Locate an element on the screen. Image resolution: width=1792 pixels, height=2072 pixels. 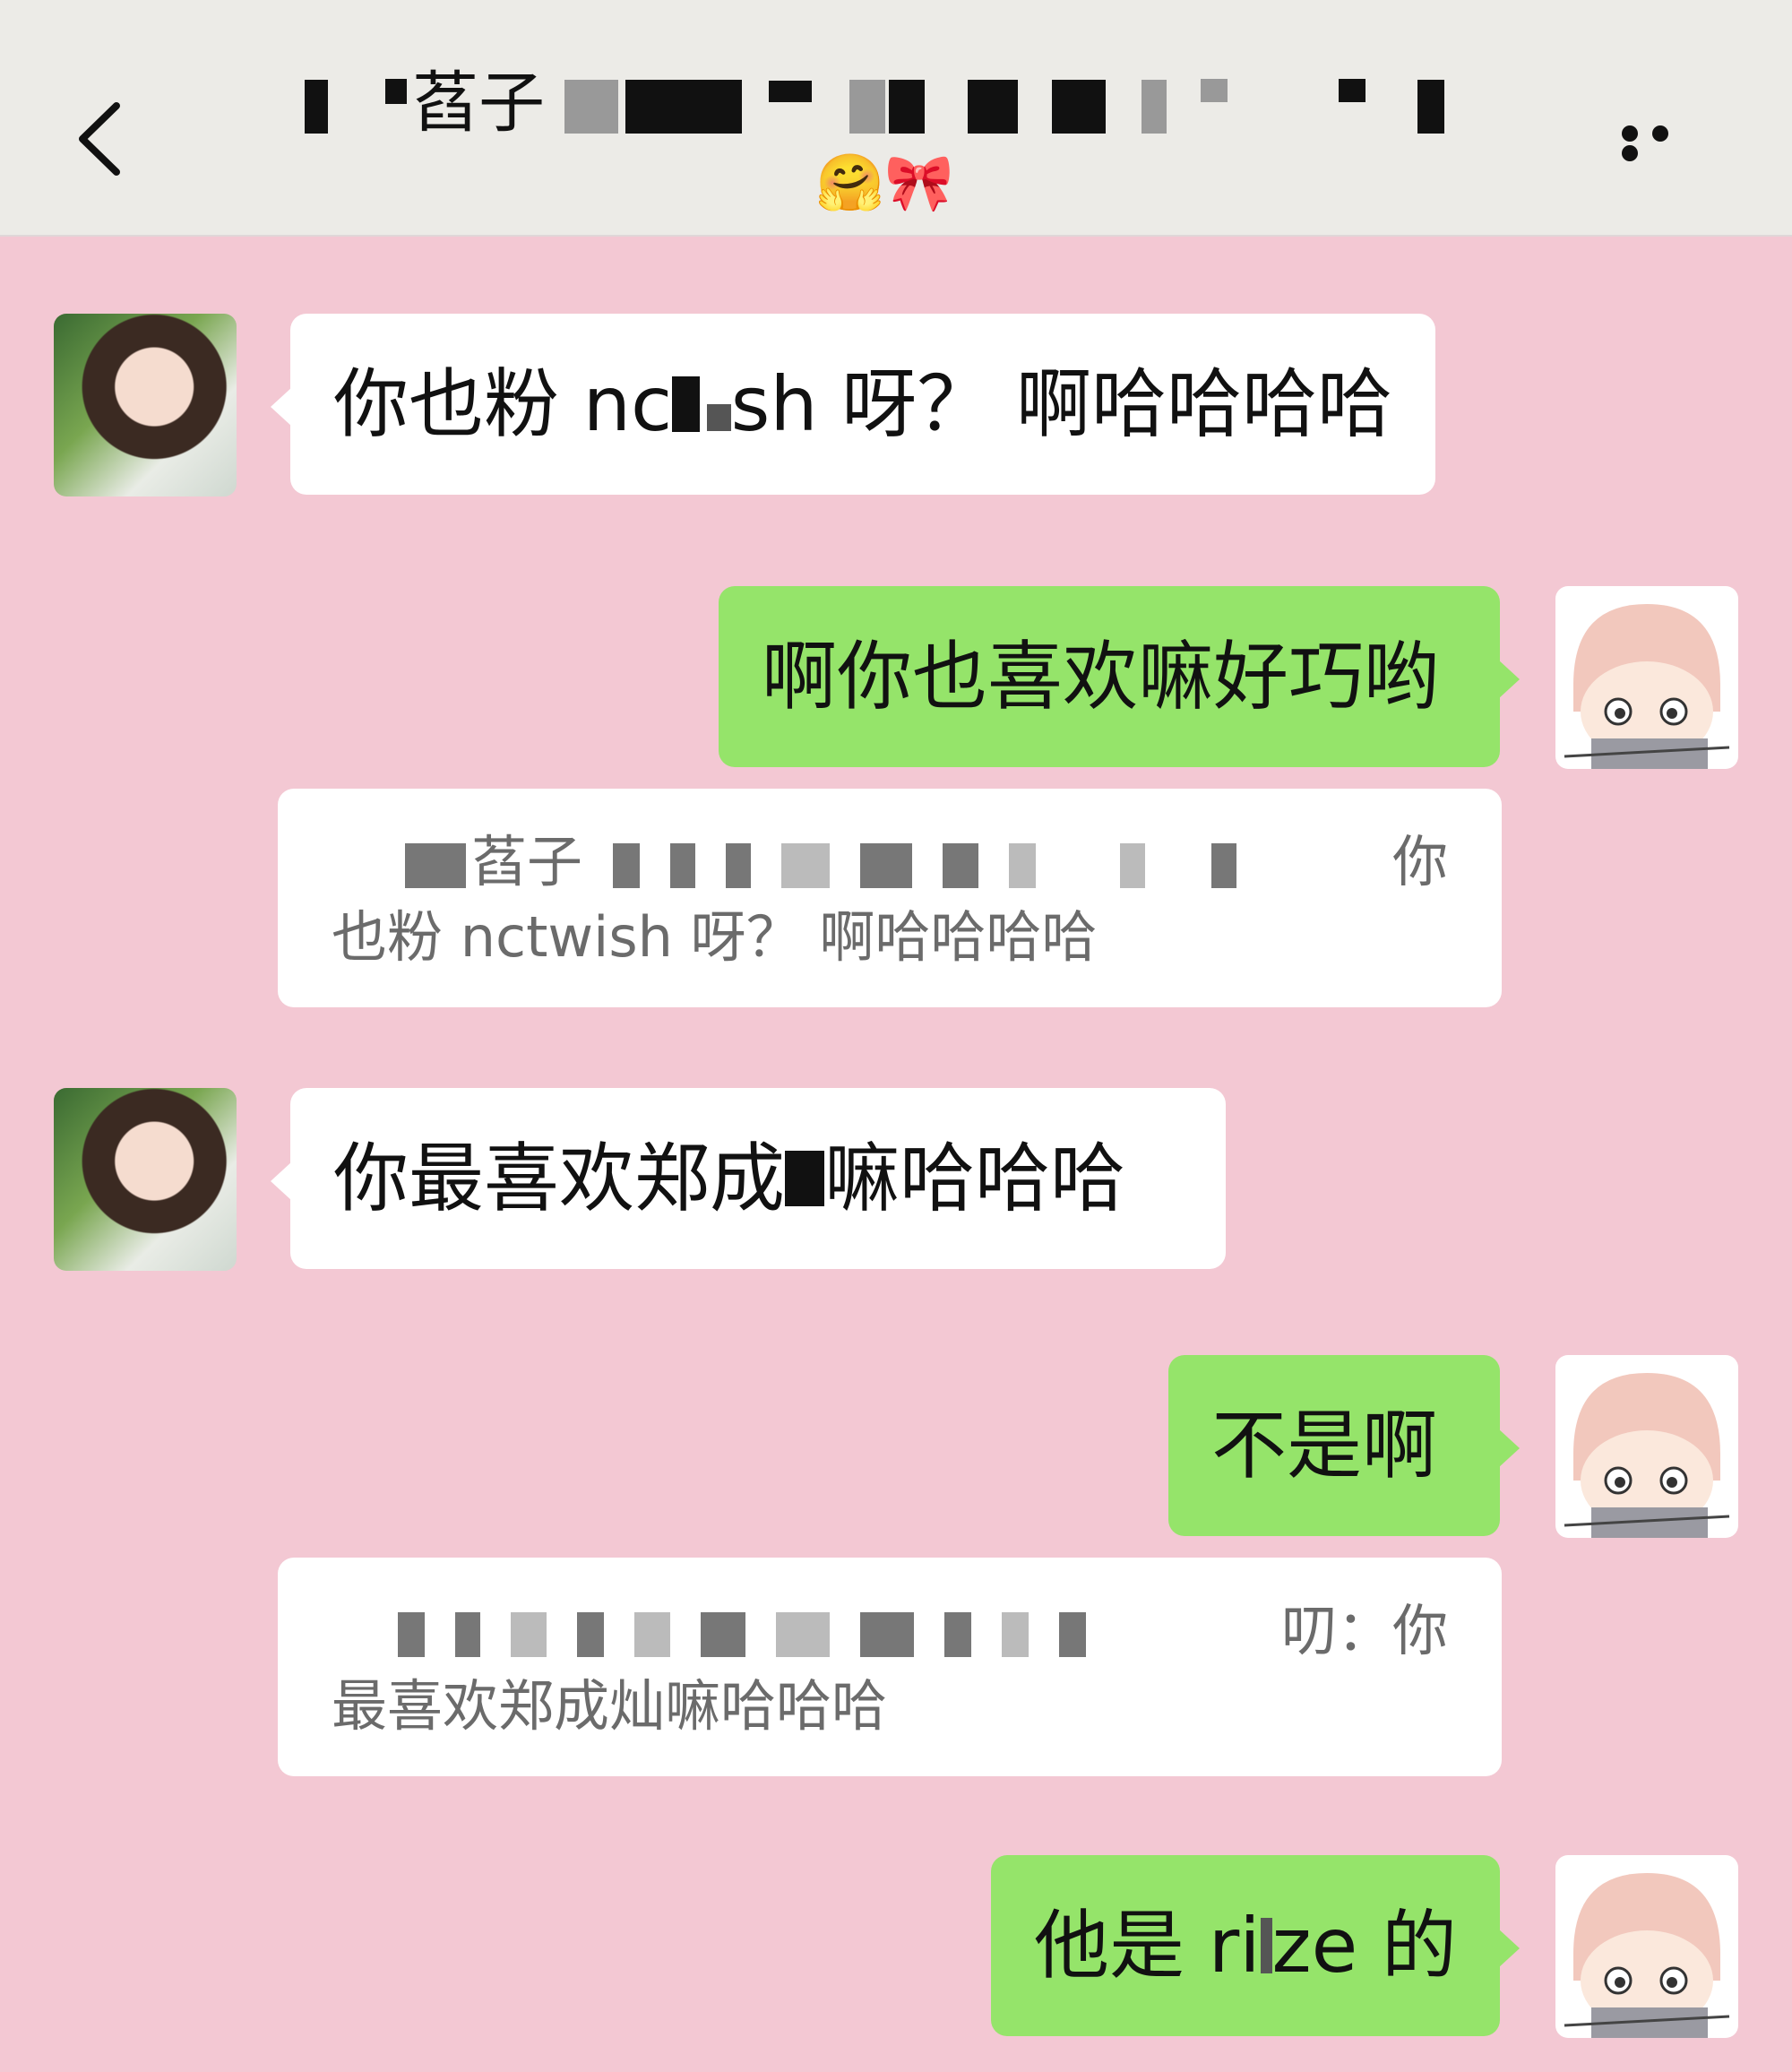
message-text: 嘛哈哈哈 is located at coordinates (975, 1178).